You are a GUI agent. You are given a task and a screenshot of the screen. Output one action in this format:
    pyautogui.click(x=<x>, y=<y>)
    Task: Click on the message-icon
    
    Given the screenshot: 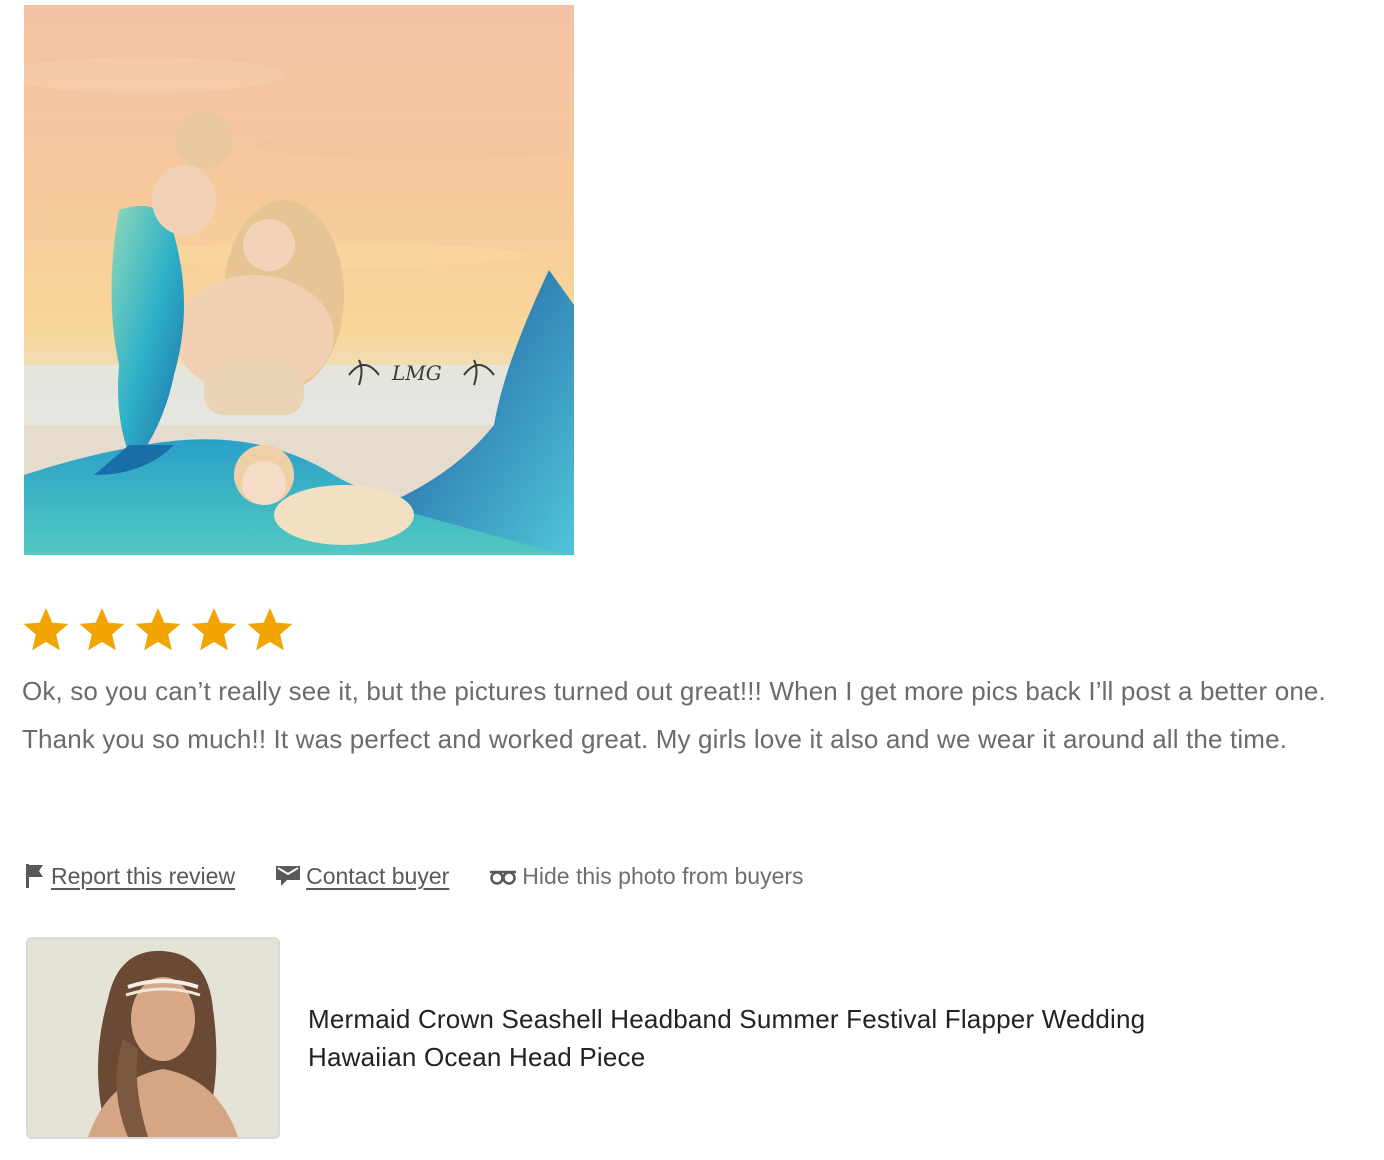 What is the action you would take?
    pyautogui.click(x=288, y=876)
    